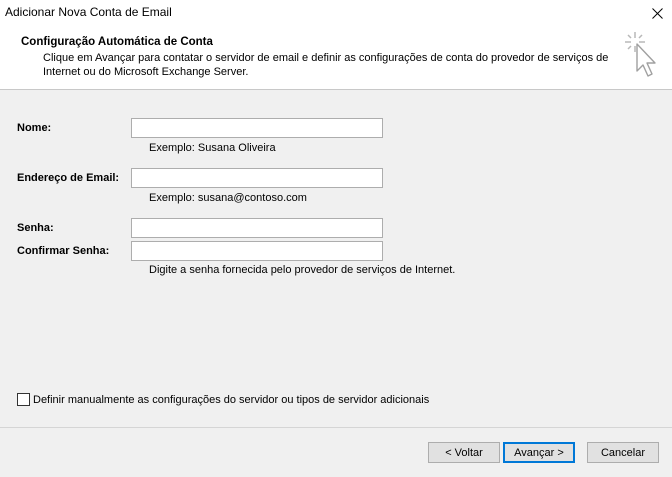 The height and width of the screenshot is (477, 672). What do you see at coordinates (257, 178) in the screenshot?
I see `email-input` at bounding box center [257, 178].